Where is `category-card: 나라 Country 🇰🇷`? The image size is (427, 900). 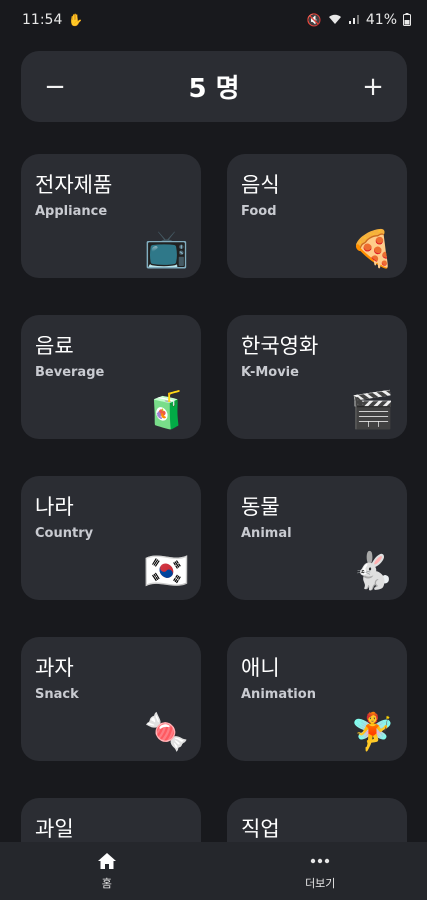 category-card: 나라 Country 🇰🇷 is located at coordinates (111, 538).